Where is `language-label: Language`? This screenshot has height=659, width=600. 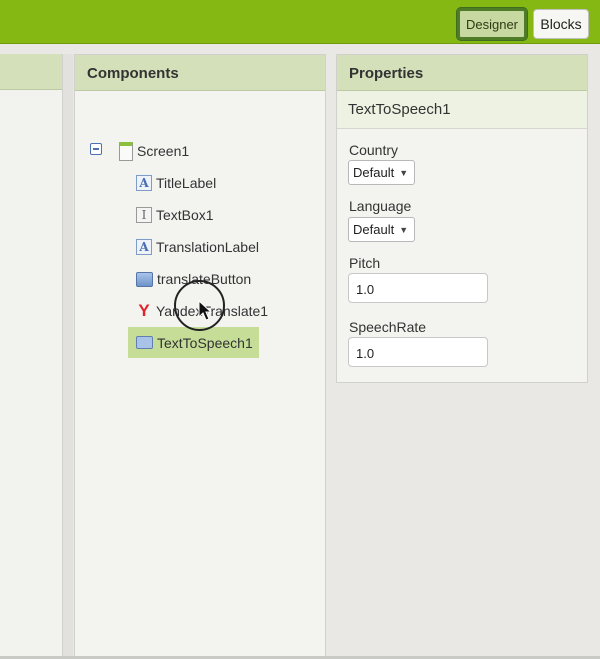
language-label: Language is located at coordinates (380, 206).